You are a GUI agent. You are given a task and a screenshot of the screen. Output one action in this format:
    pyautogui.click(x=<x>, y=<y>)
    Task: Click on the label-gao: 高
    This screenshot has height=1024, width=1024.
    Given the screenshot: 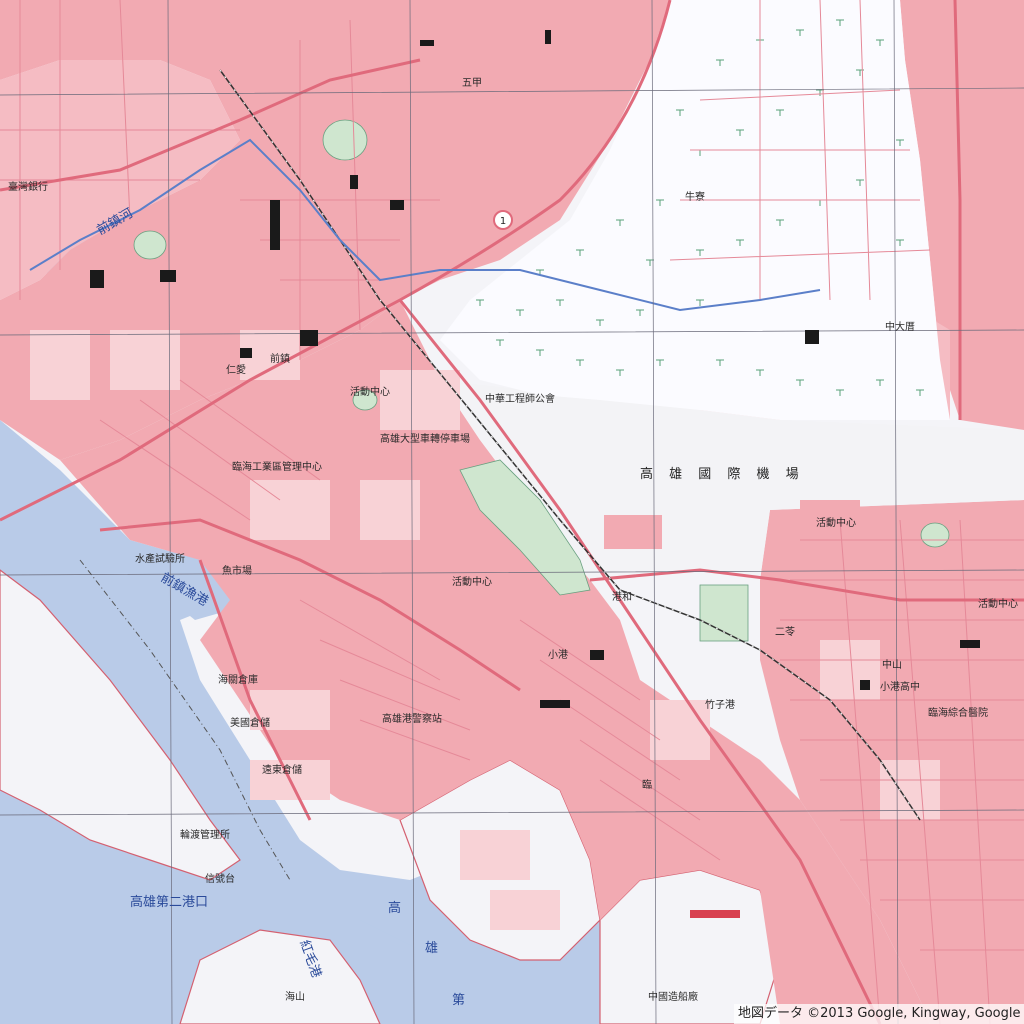 What is the action you would take?
    pyautogui.click(x=394, y=908)
    